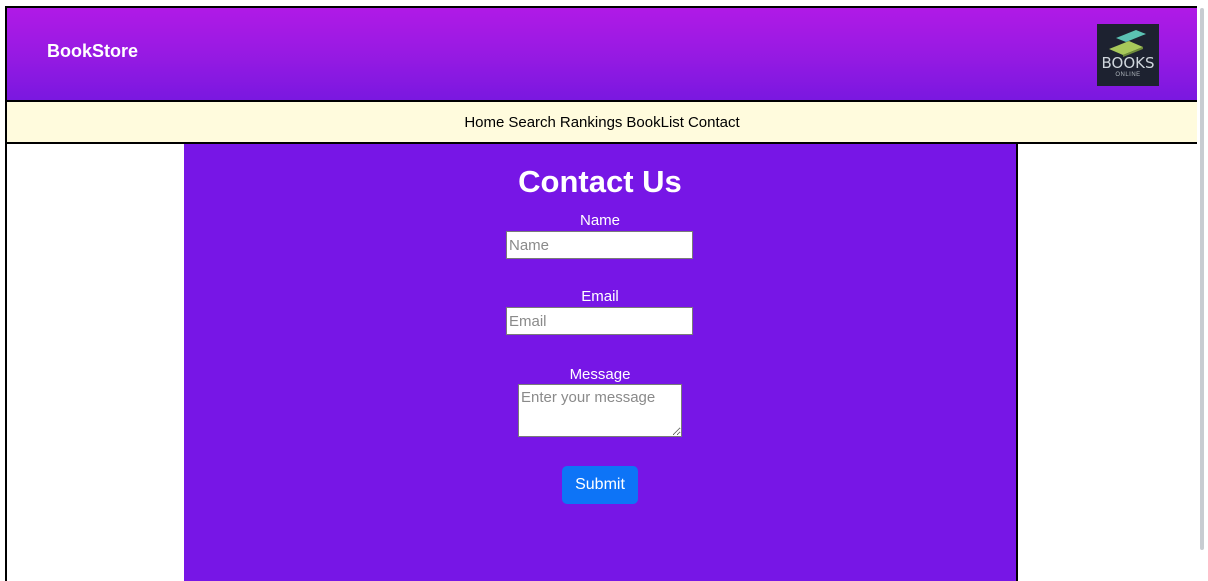 This screenshot has height=581, width=1208. I want to click on main-nav: Home Search Rankings BookList Contact, so click(601, 123).